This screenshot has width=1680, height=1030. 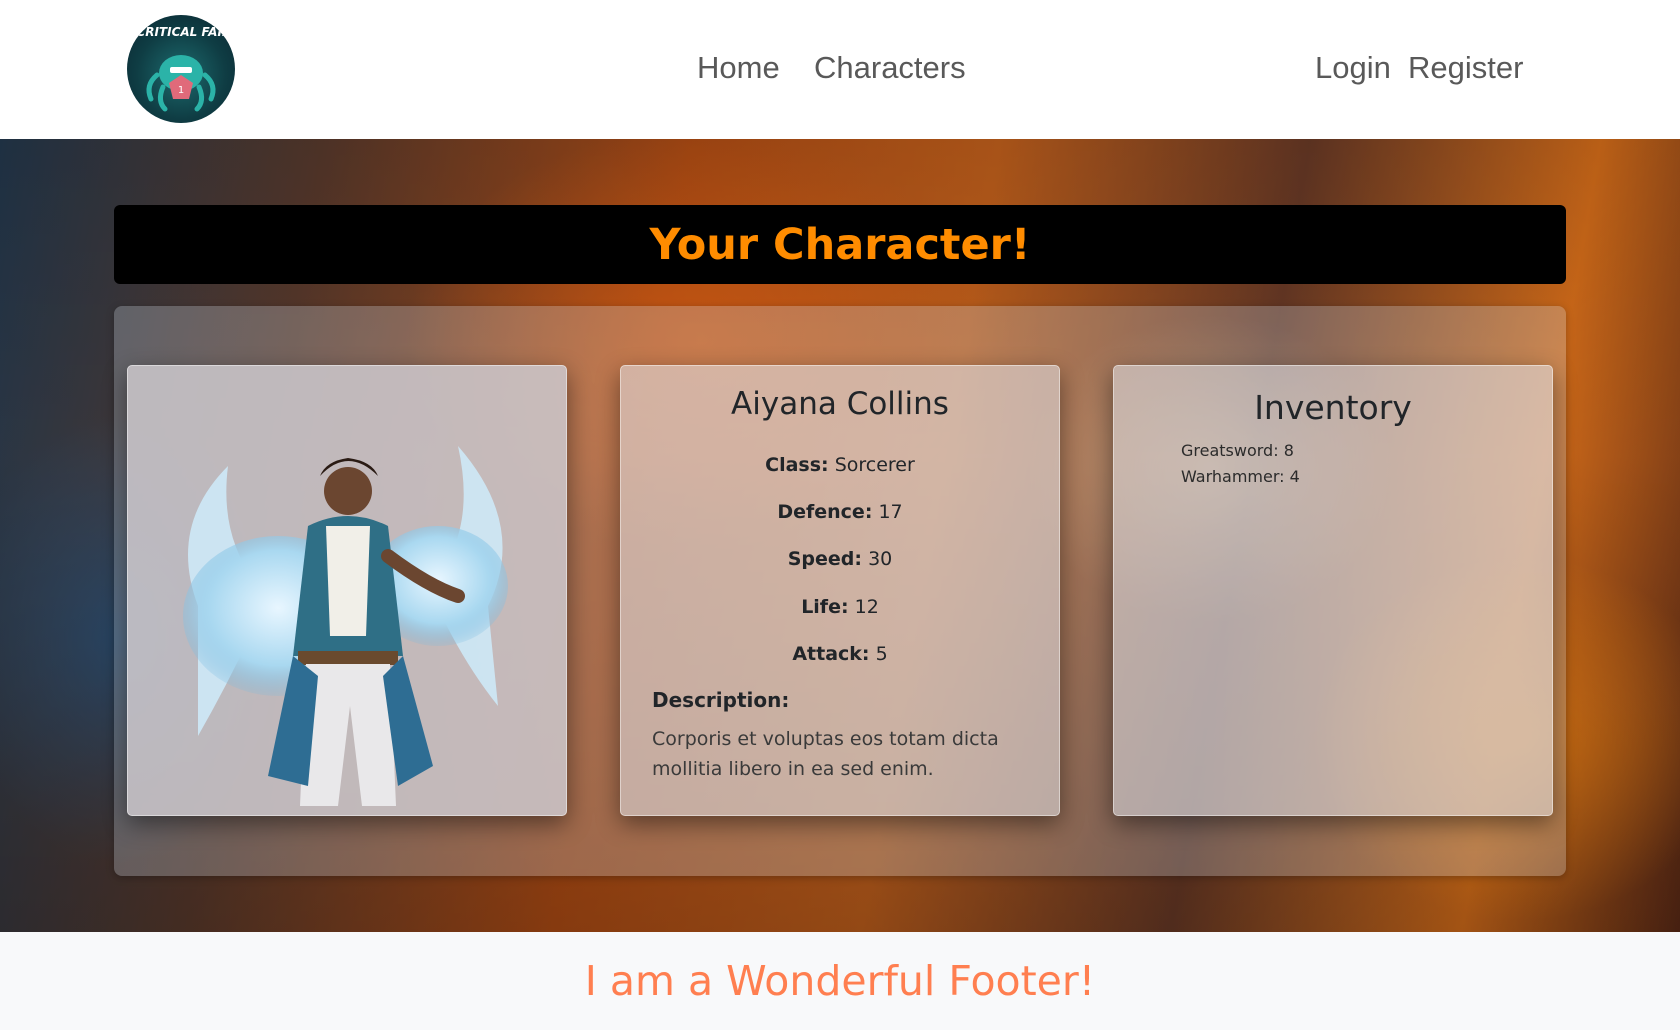 I want to click on critical-fail-logo: CRITICAL FAIL 1, so click(x=181, y=69).